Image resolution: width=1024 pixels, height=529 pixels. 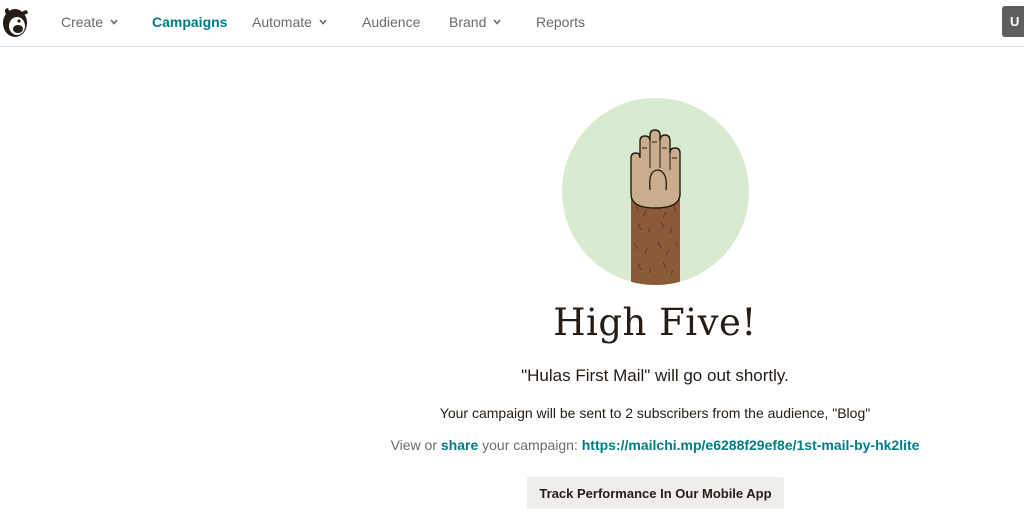 I want to click on nav-automate: Automate, so click(x=290, y=22).